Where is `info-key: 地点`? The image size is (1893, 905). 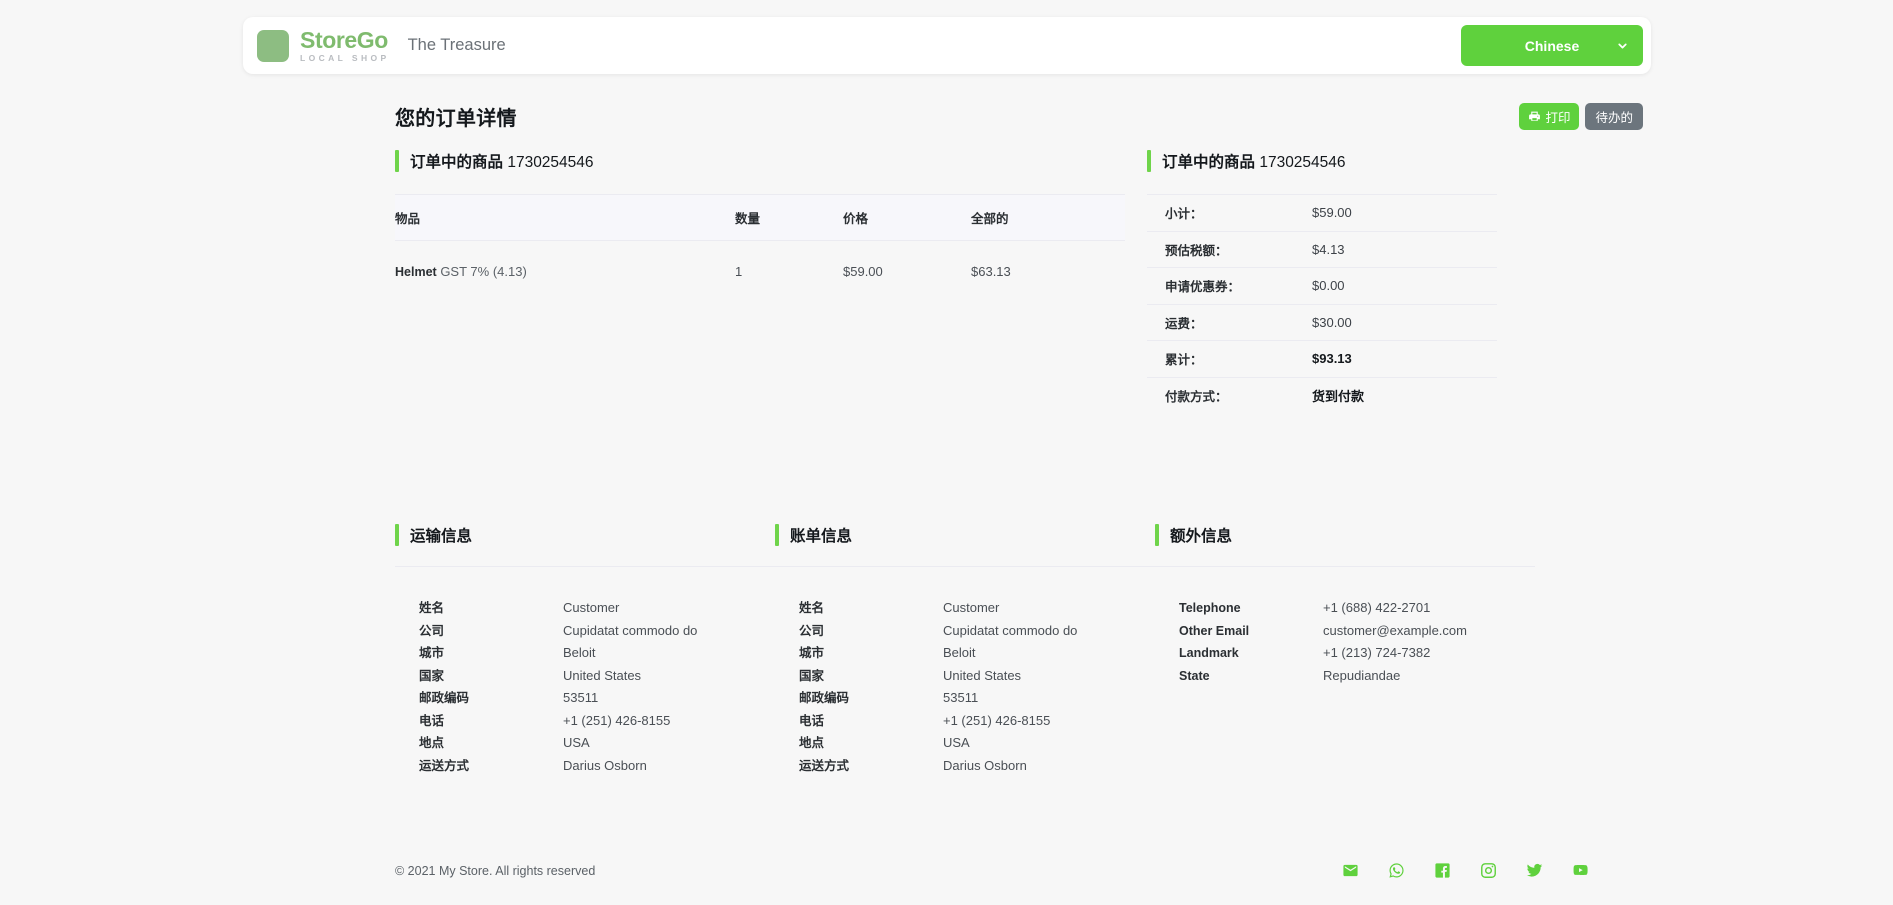 info-key: 地点 is located at coordinates (812, 743).